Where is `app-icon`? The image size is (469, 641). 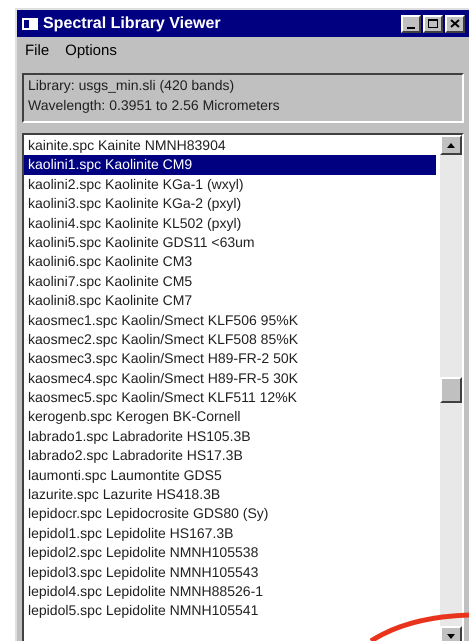
app-icon is located at coordinates (30, 24).